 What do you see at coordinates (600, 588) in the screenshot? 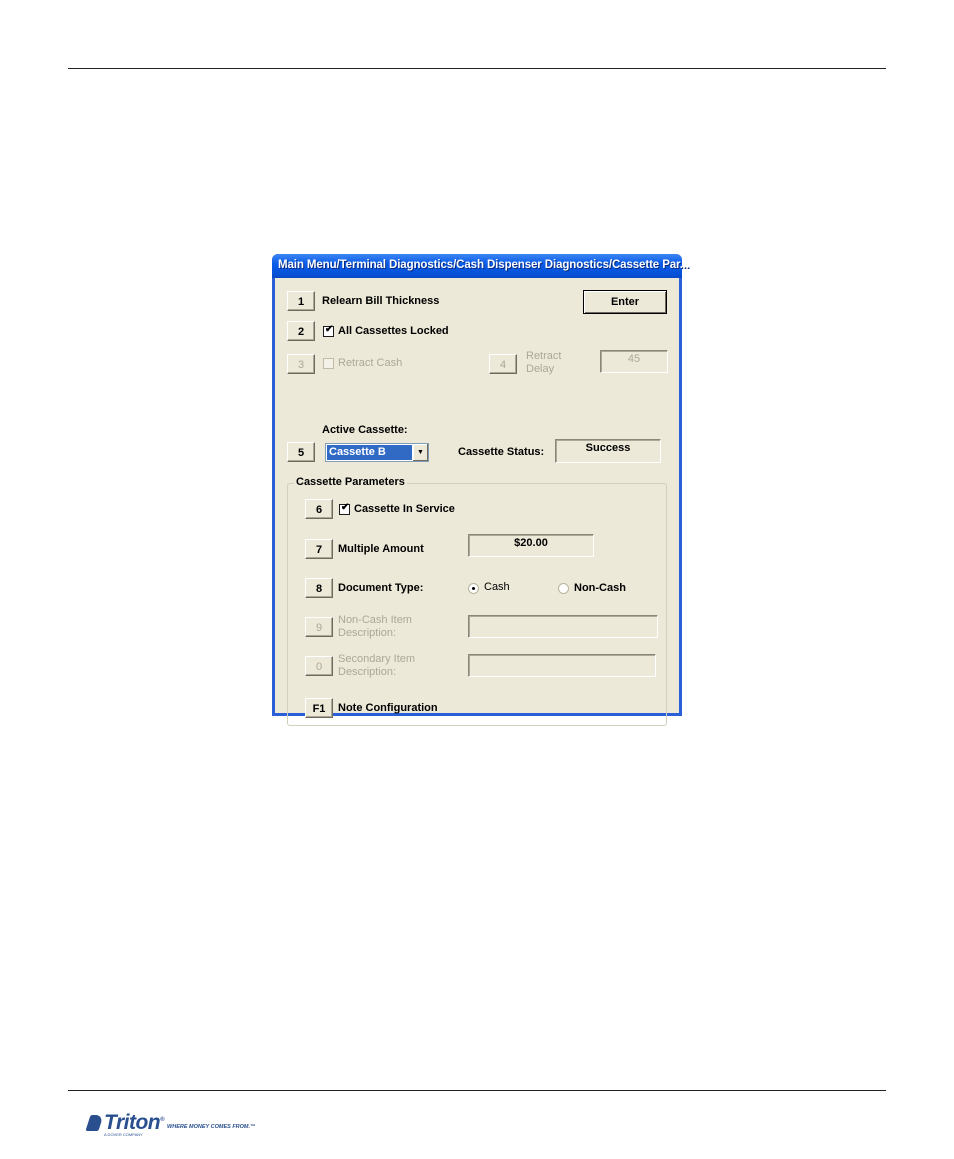
I see `radio-non-cash-label: Non-Cash` at bounding box center [600, 588].